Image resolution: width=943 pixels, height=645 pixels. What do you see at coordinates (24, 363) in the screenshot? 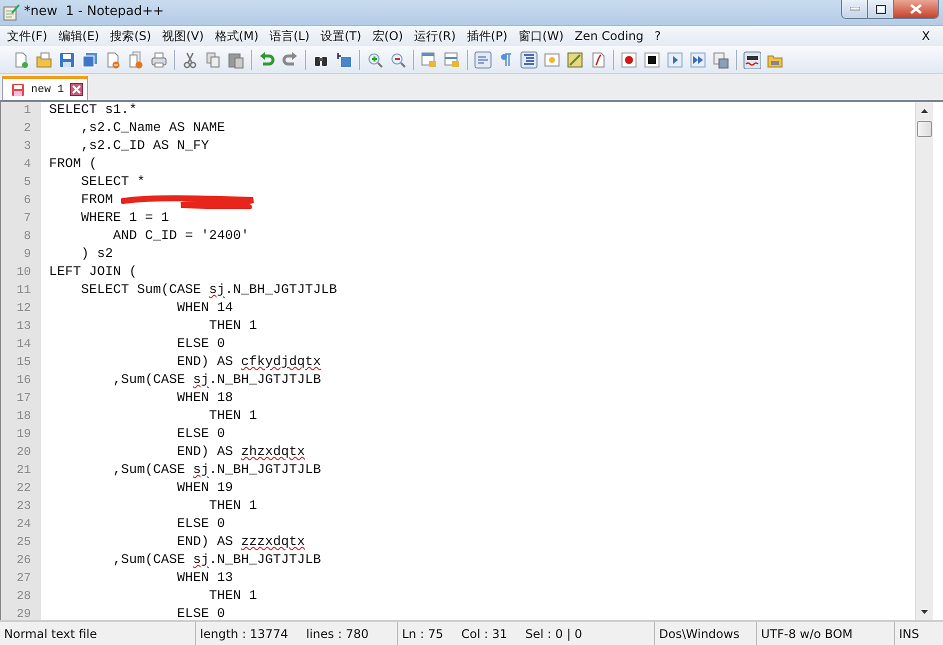
I see `line-number: 15` at bounding box center [24, 363].